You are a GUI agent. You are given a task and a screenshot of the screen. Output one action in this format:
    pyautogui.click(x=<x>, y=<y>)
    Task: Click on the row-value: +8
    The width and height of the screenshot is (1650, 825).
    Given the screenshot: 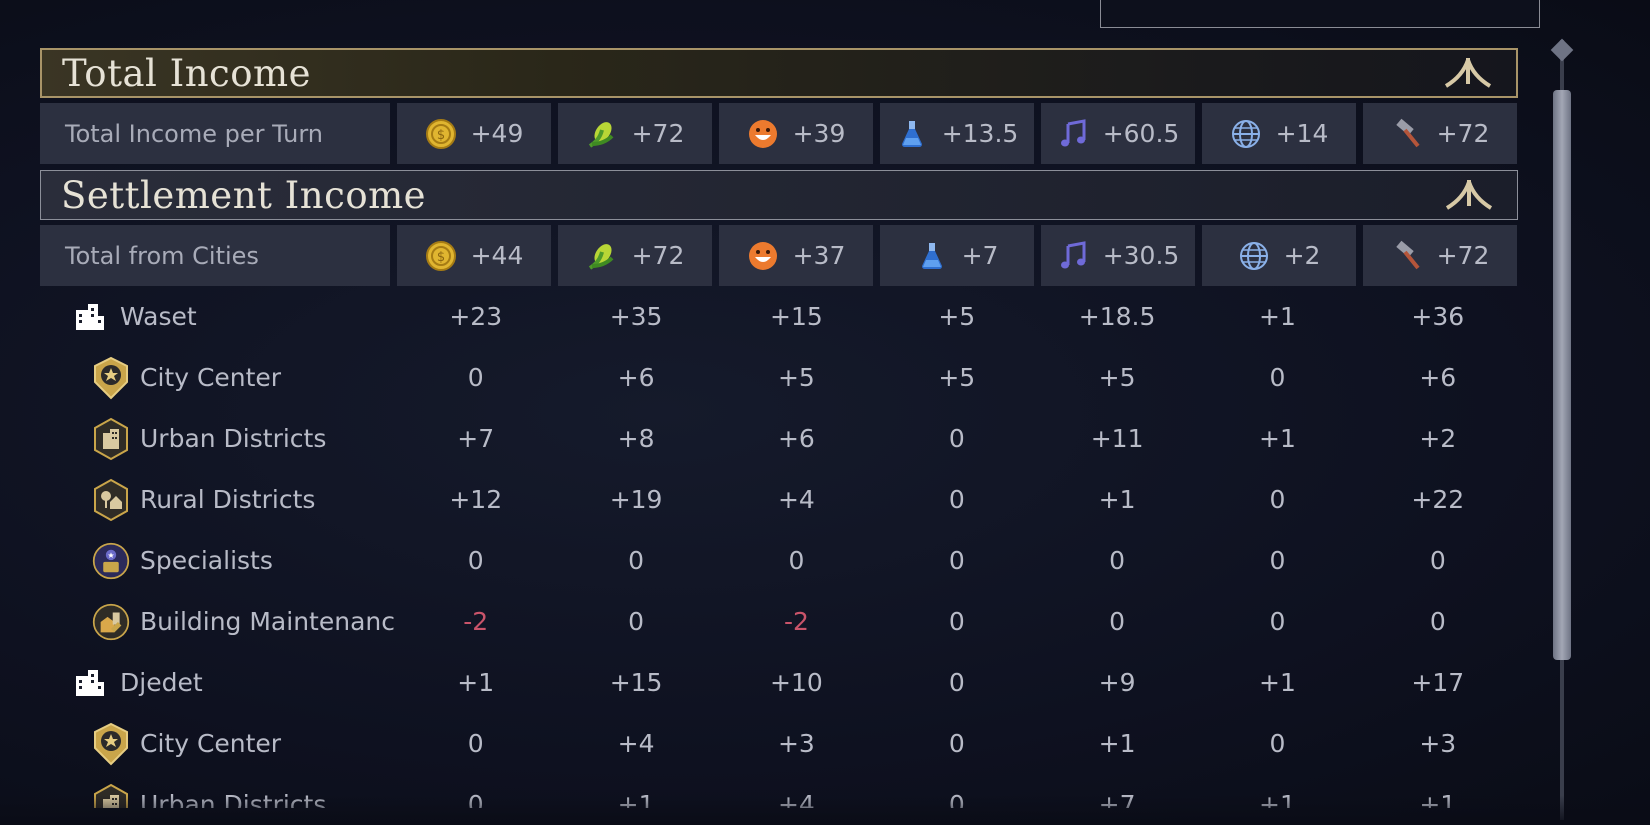 What is the action you would take?
    pyautogui.click(x=636, y=438)
    